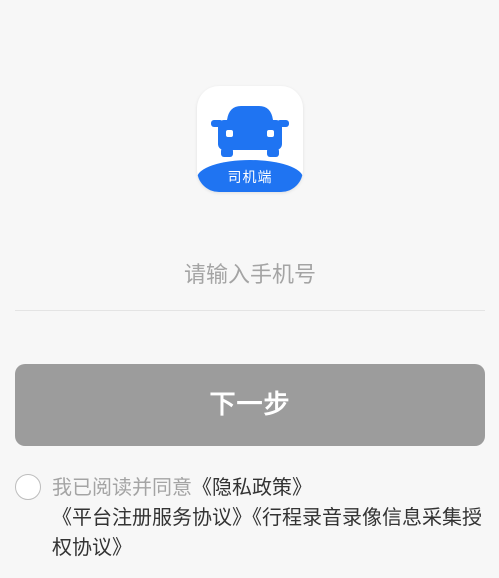 Image resolution: width=499 pixels, height=578 pixels. What do you see at coordinates (250, 405) in the screenshot?
I see `next-step-button: 下一步` at bounding box center [250, 405].